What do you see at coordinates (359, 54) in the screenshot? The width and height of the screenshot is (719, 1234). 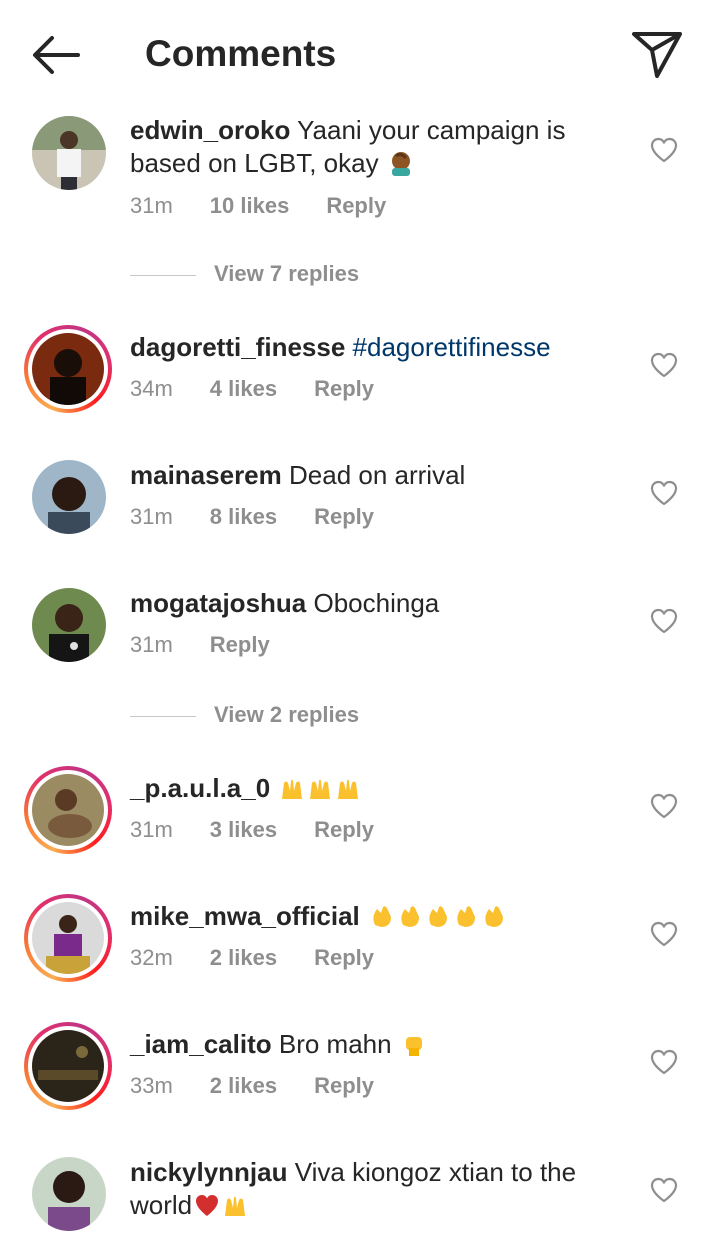 I see `header: Comments` at bounding box center [359, 54].